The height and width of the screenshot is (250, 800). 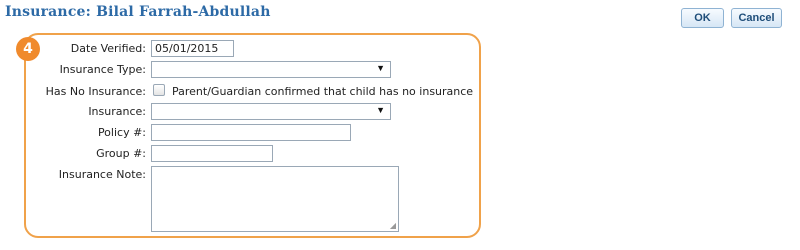 What do you see at coordinates (275, 199) in the screenshot?
I see `insurance-note-textarea: ◢` at bounding box center [275, 199].